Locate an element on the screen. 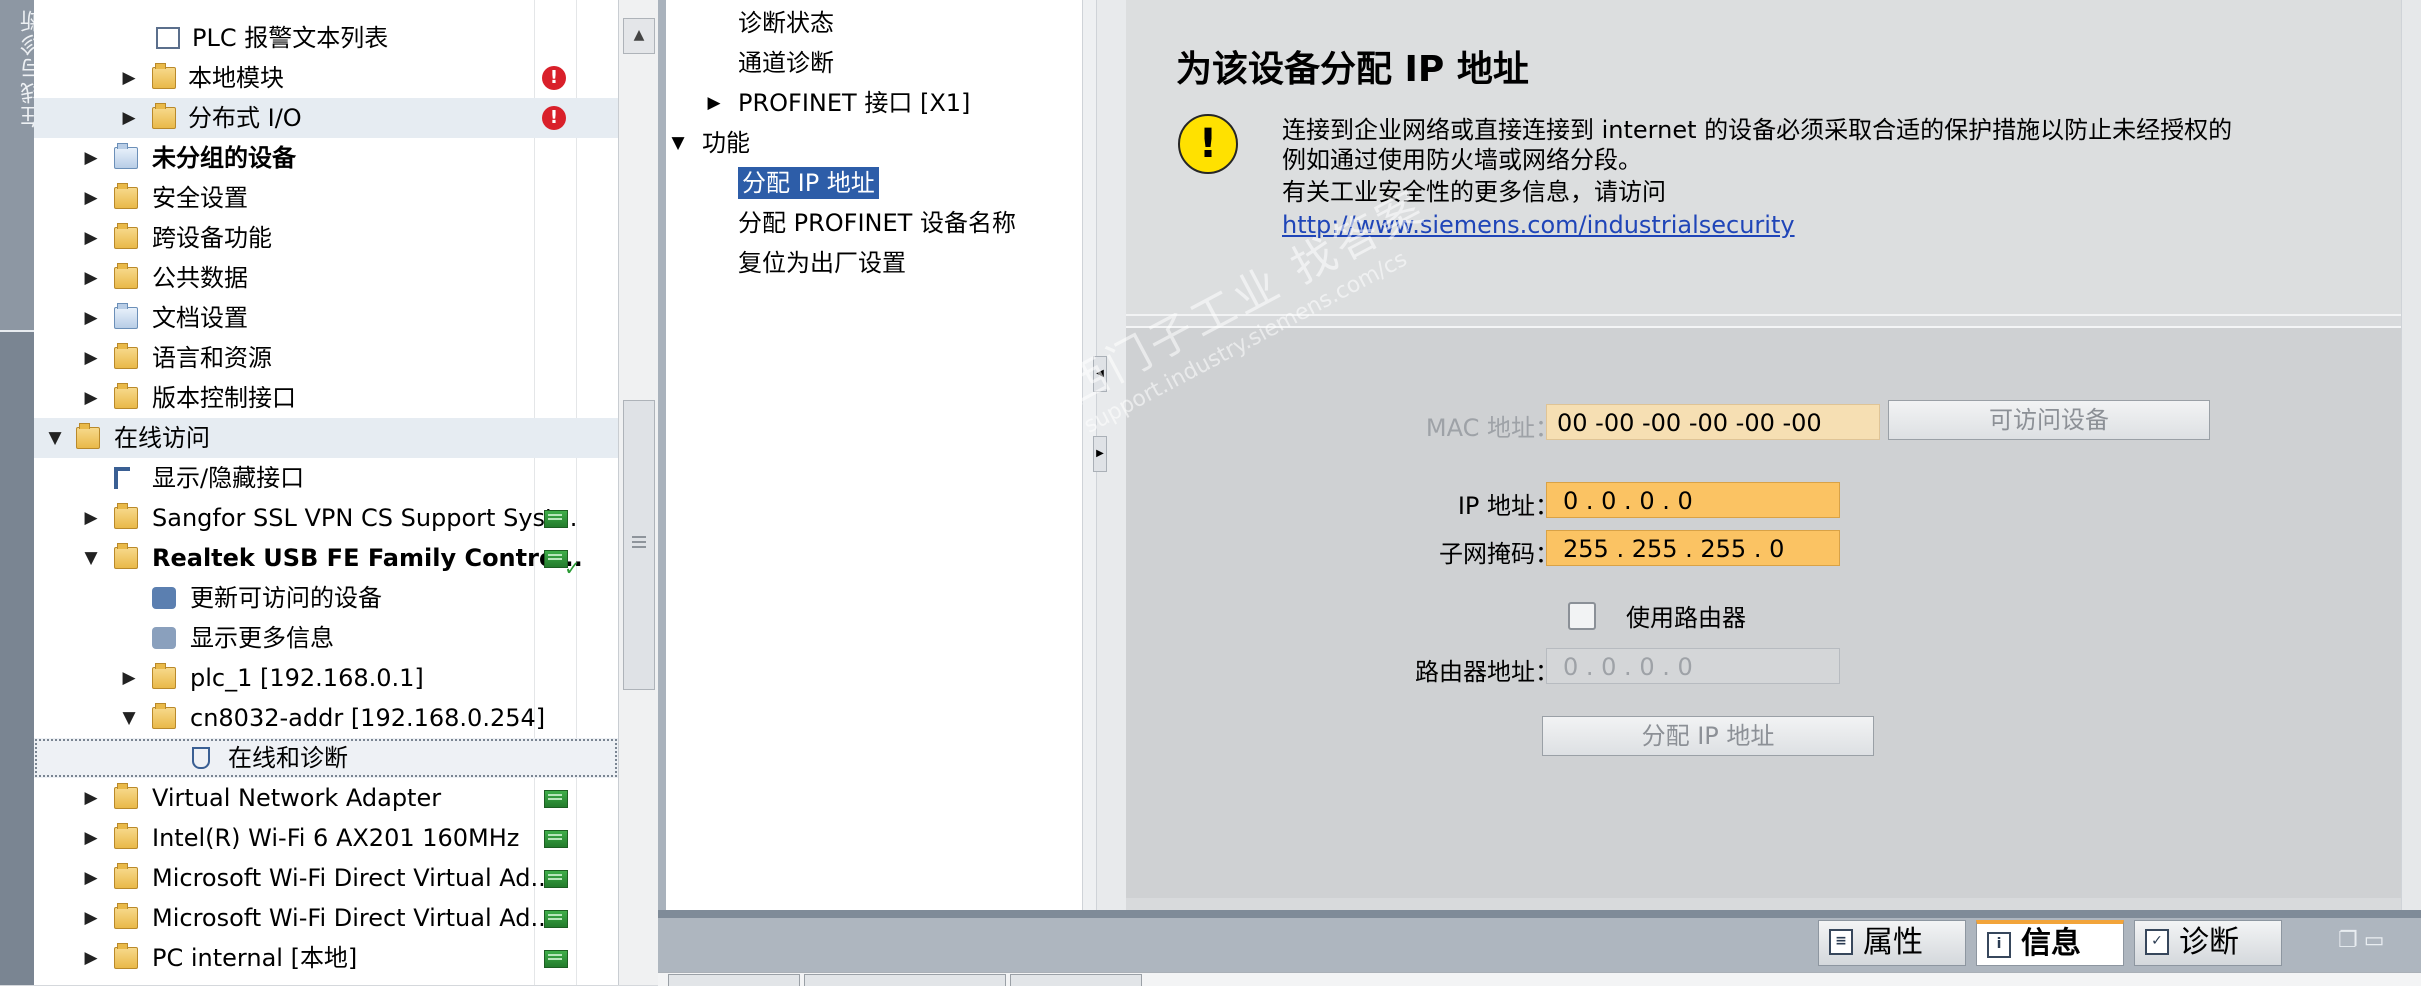 Image resolution: width=2421 pixels, height=986 pixels. tree-item-common-data: ▶ 公共数据 is located at coordinates (326, 278).